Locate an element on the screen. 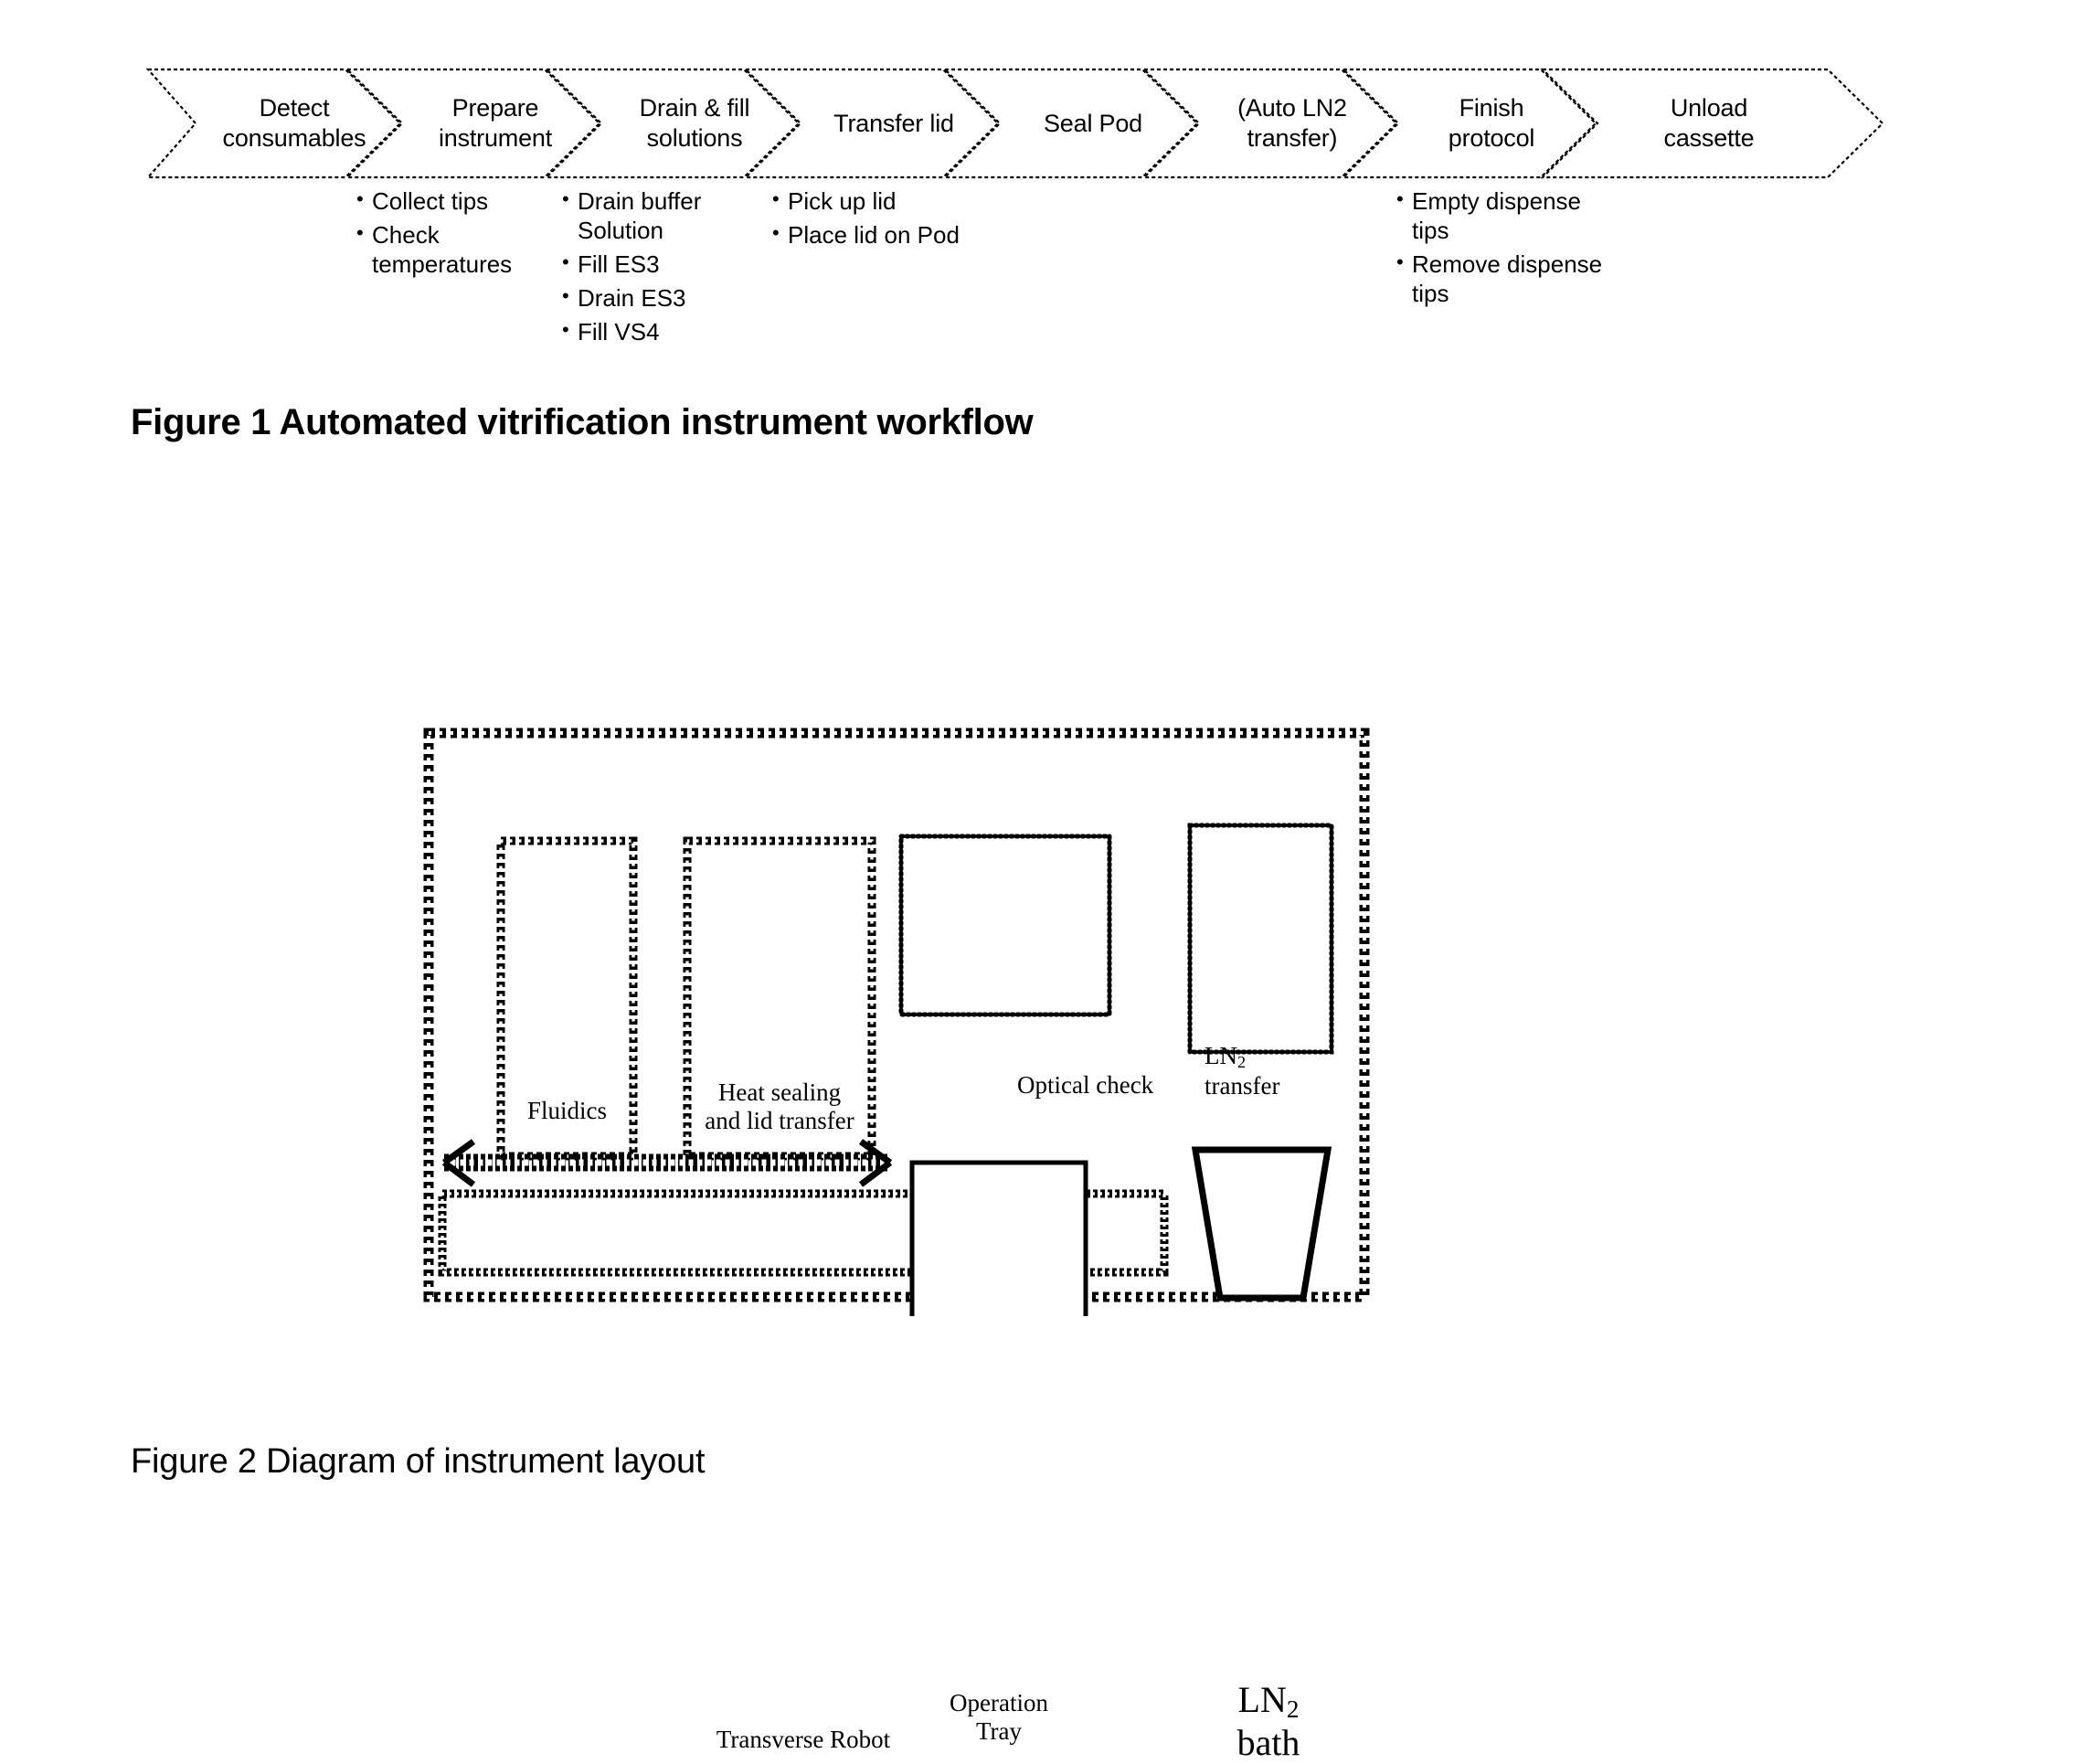  chevron-label-1: Detect consumables is located at coordinates (294, 123).